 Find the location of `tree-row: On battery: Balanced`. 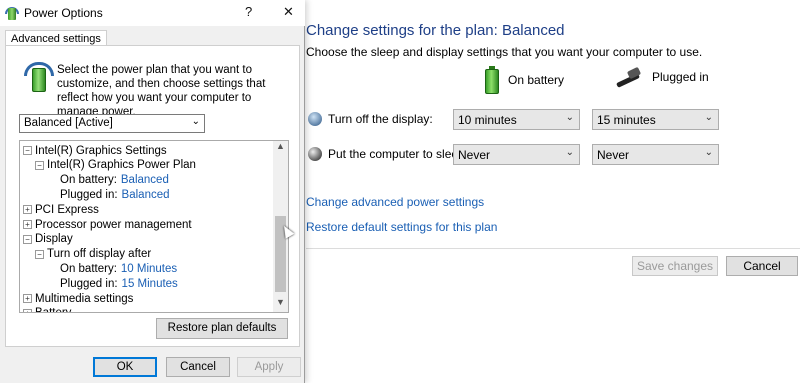

tree-row: On battery: Balanced is located at coordinates (114, 180).